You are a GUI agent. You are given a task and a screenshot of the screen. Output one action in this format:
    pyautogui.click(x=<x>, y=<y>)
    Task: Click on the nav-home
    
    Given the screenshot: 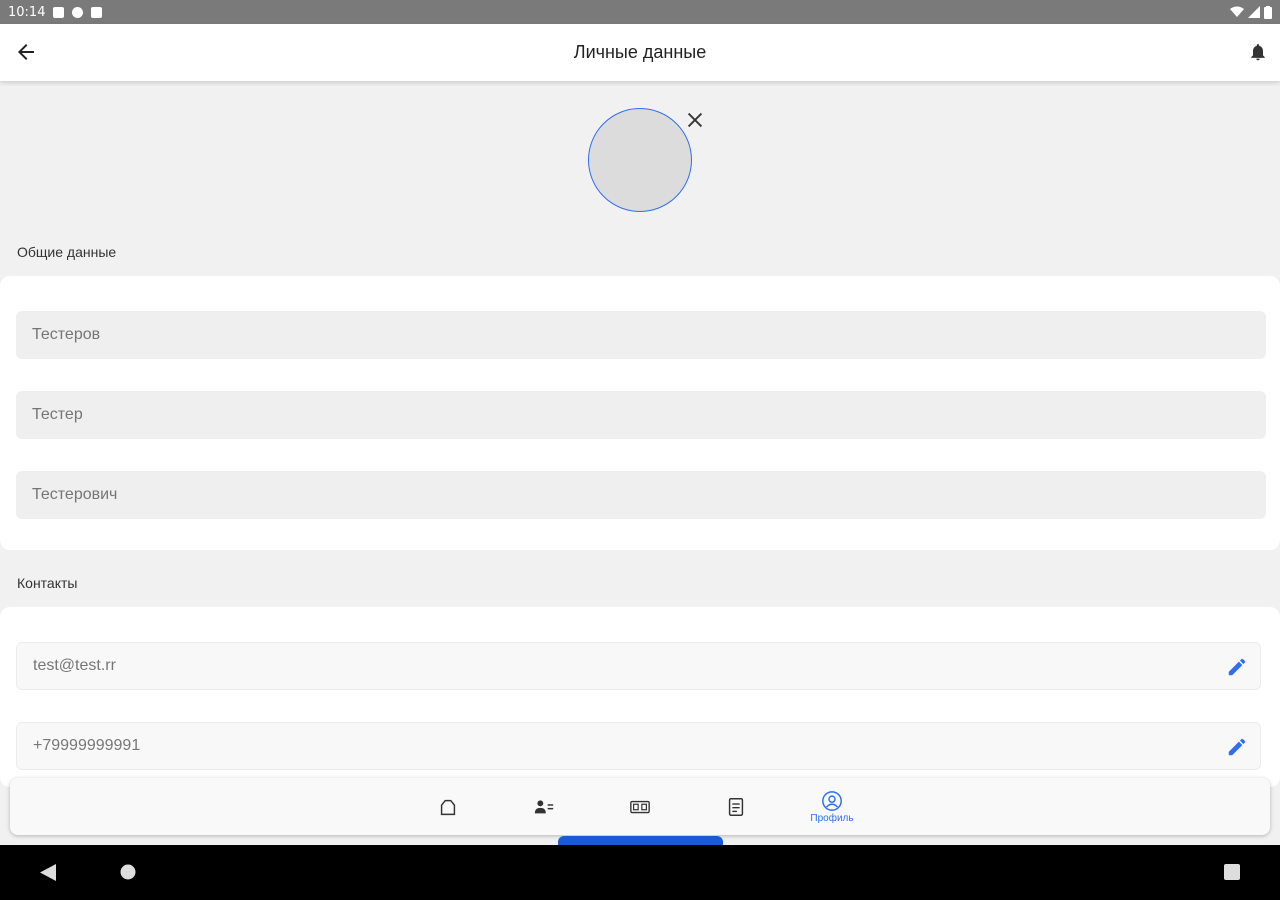 What is the action you would take?
    pyautogui.click(x=448, y=806)
    